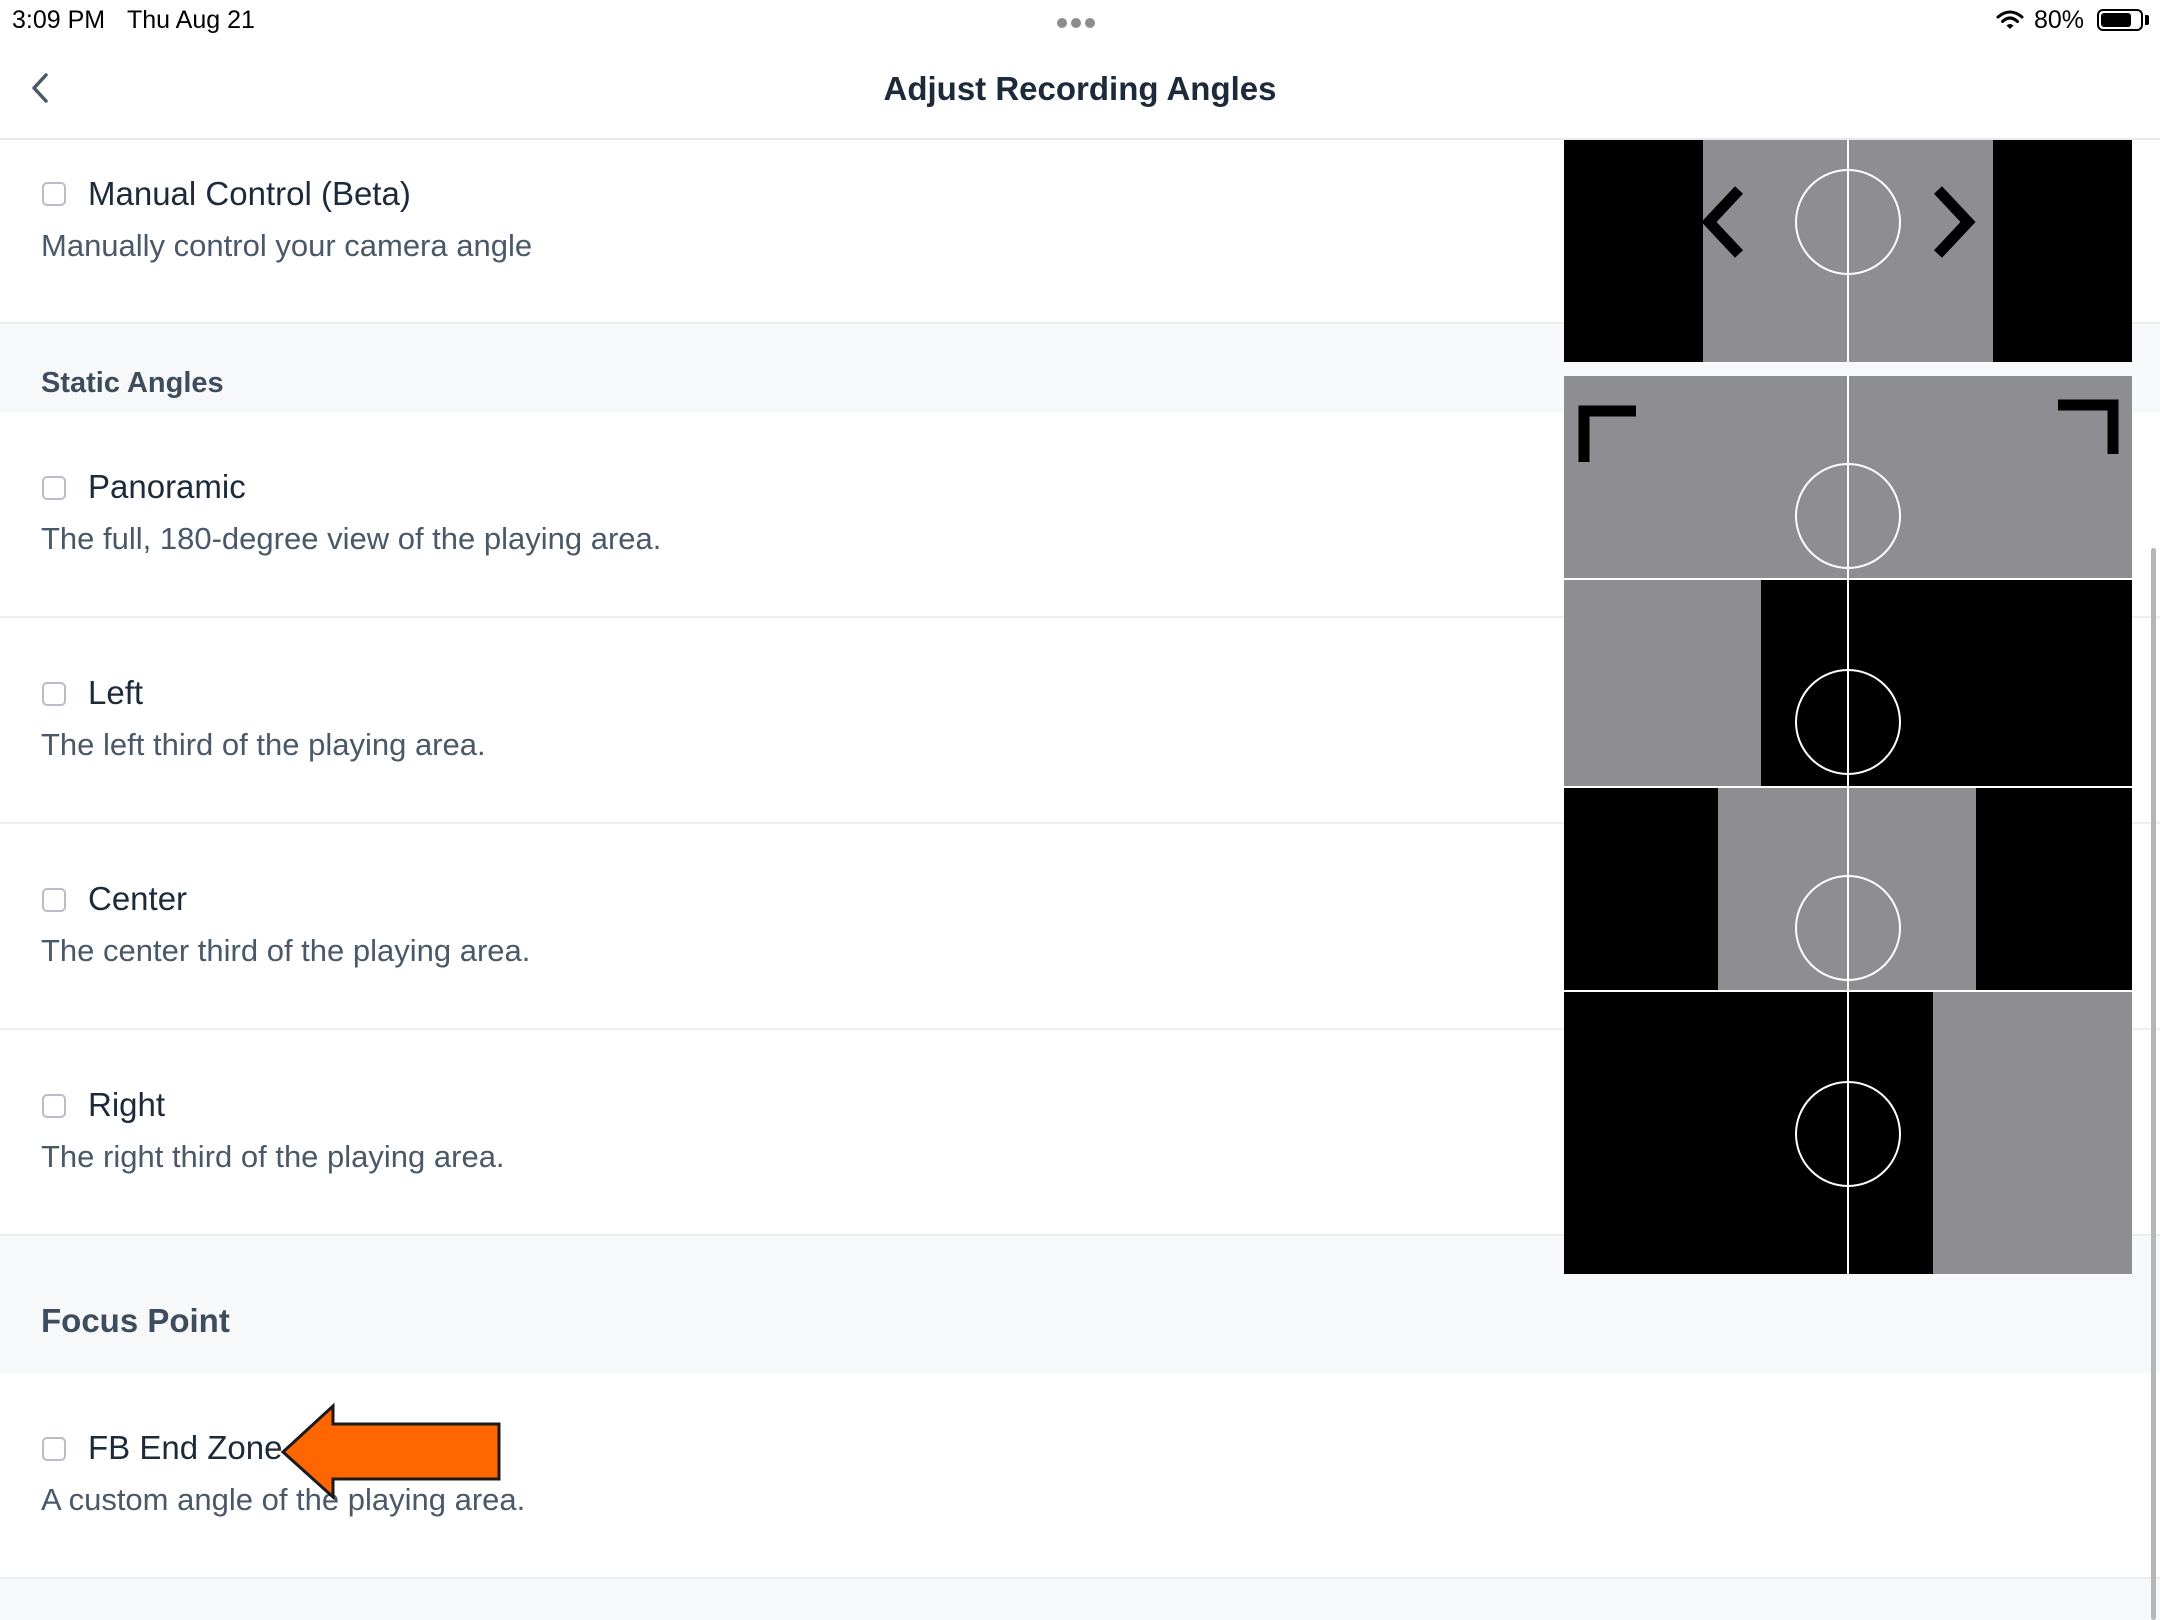 This screenshot has width=2160, height=1620. I want to click on battery-icon, so click(2120, 20).